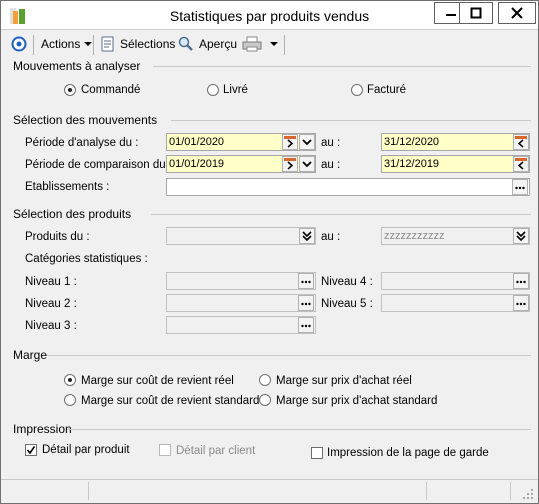 The height and width of the screenshot is (504, 539). I want to click on radio-facture-label: Facturé, so click(386, 90).